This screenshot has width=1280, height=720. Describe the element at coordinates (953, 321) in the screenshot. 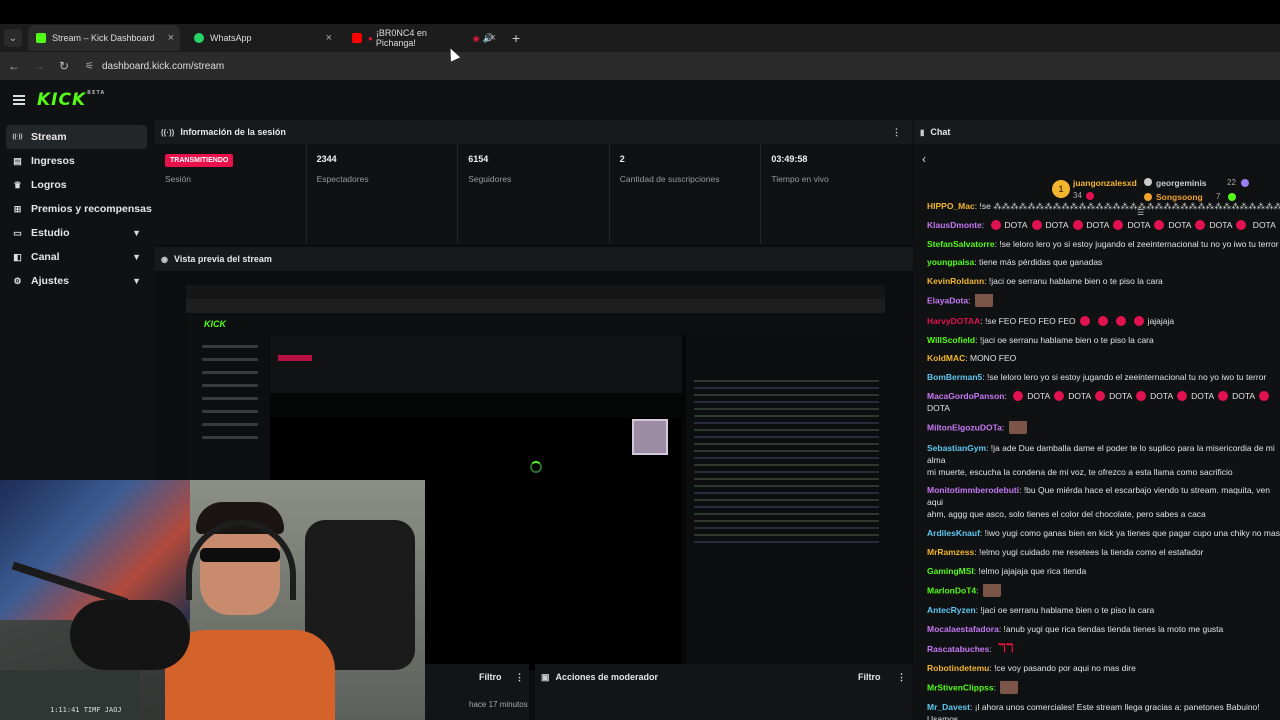

I see `chat-username: HarvyDOTAA` at that location.